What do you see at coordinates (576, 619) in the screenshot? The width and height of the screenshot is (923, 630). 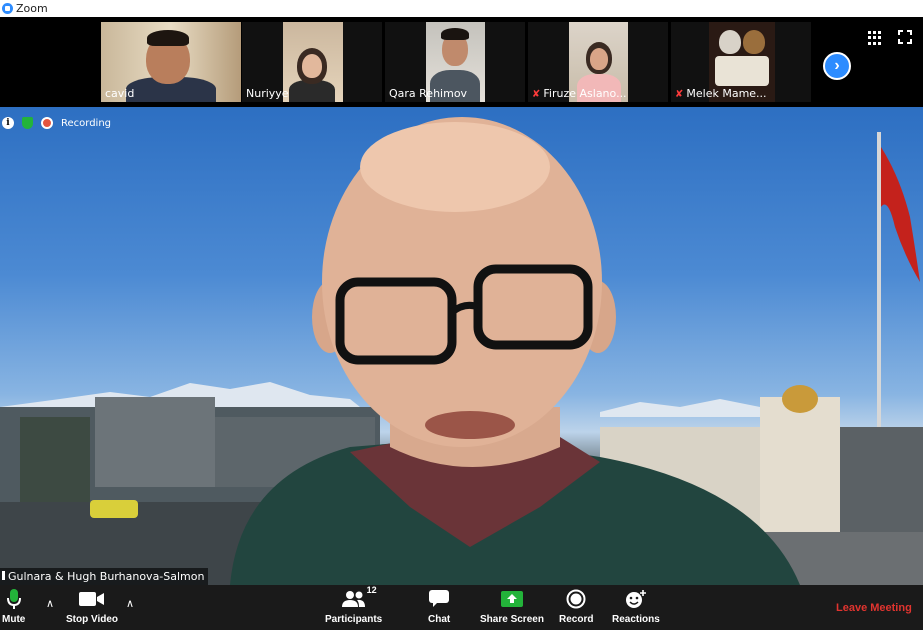 I see `record-label: Record` at bounding box center [576, 619].